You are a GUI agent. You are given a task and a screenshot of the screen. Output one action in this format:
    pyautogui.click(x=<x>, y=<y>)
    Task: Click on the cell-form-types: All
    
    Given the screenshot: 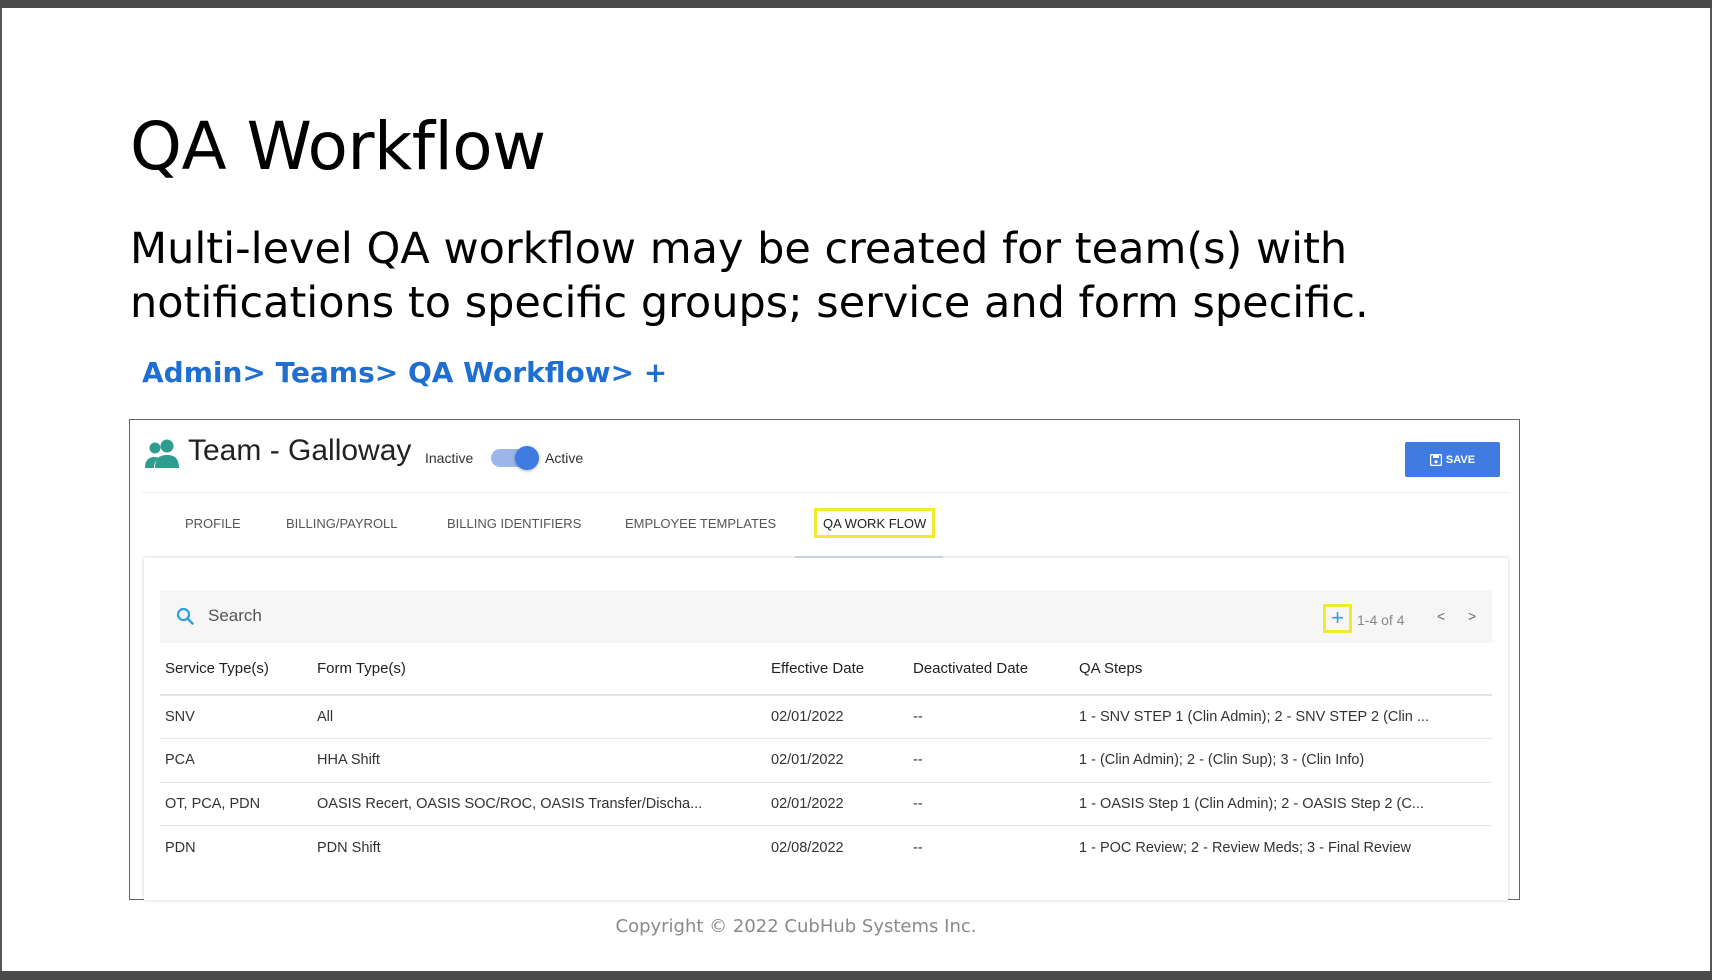 What is the action you would take?
    pyautogui.click(x=539, y=717)
    